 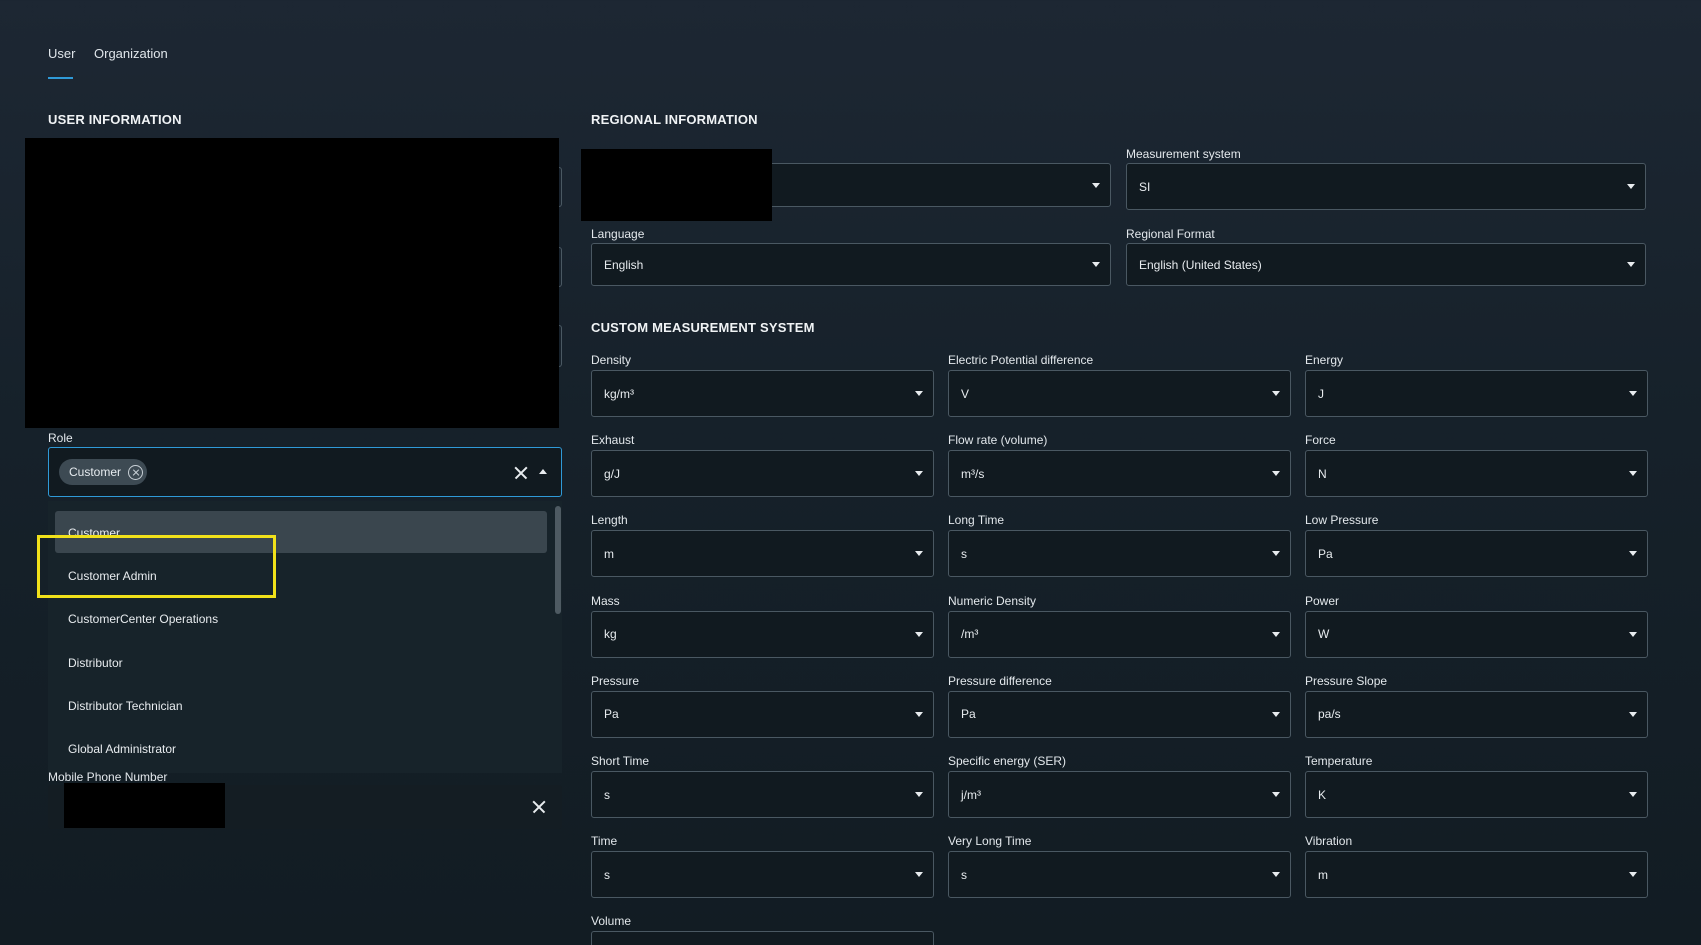 I want to click on active-tab-indicator, so click(x=60, y=78).